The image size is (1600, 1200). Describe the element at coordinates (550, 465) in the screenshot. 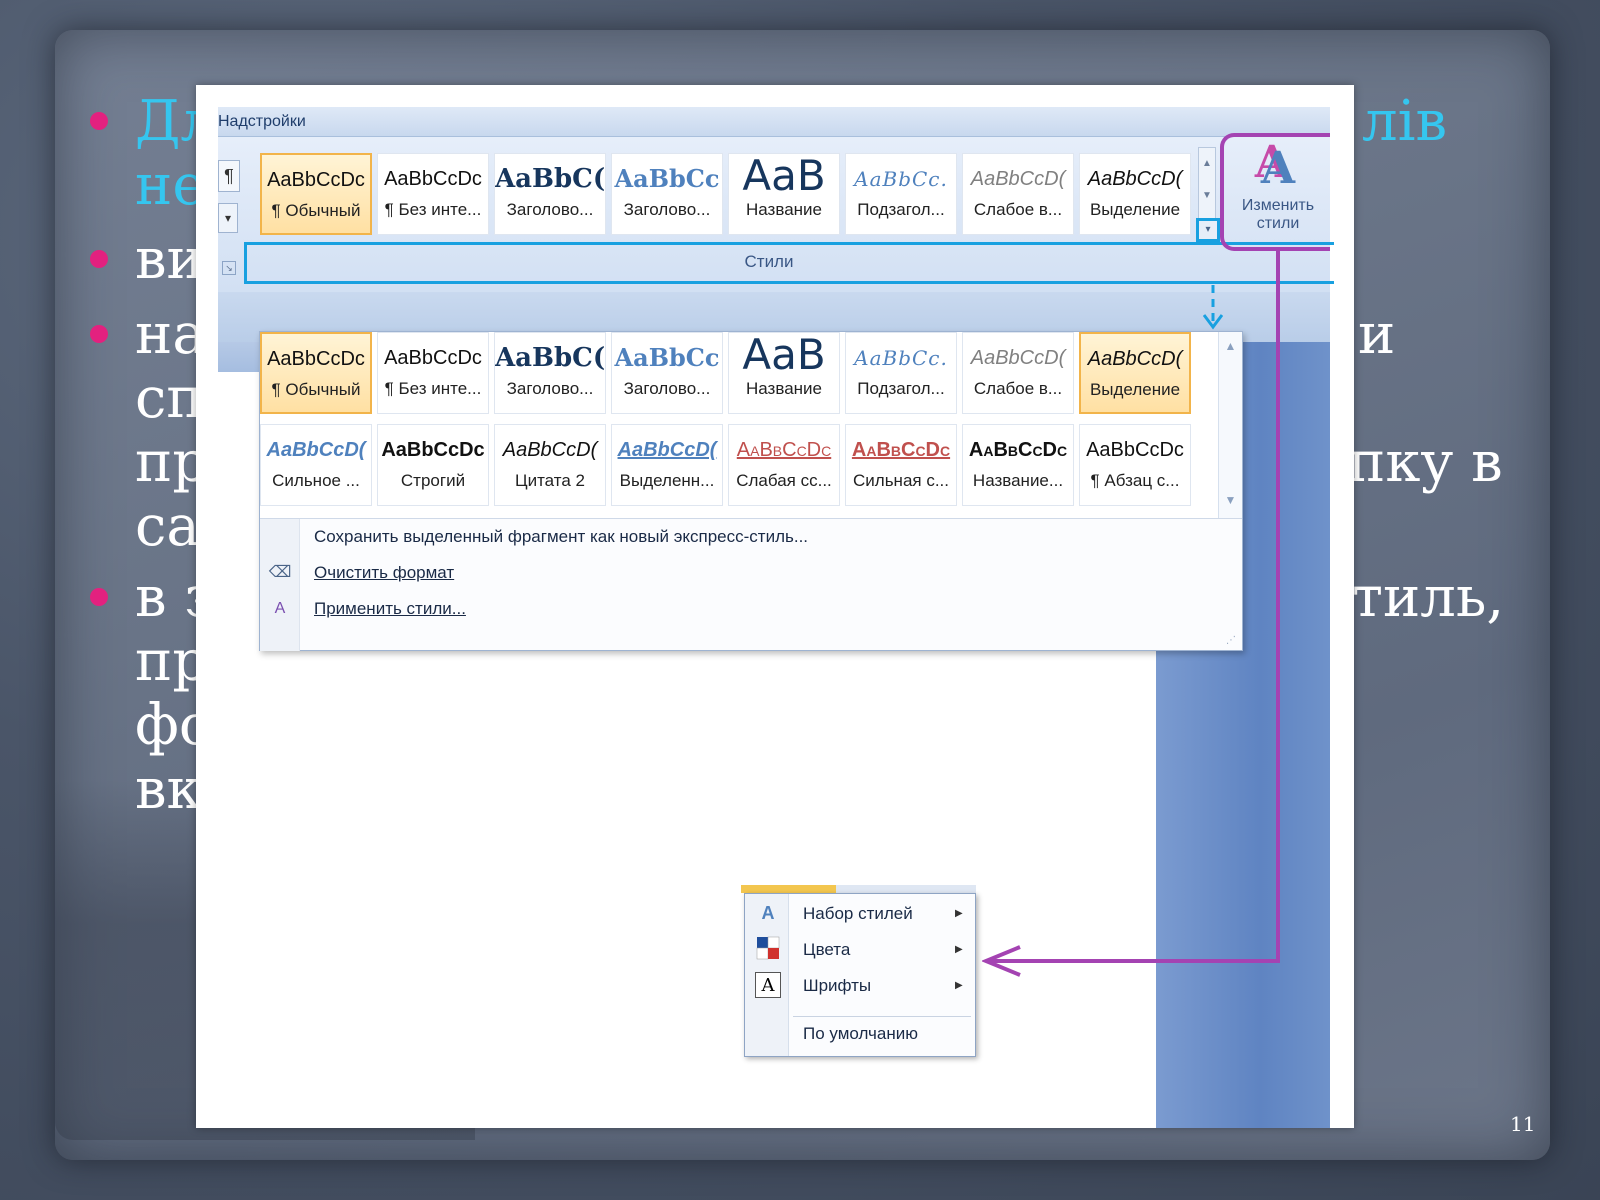

I see `style-tile: AaBbCcD(Цитата 2` at that location.